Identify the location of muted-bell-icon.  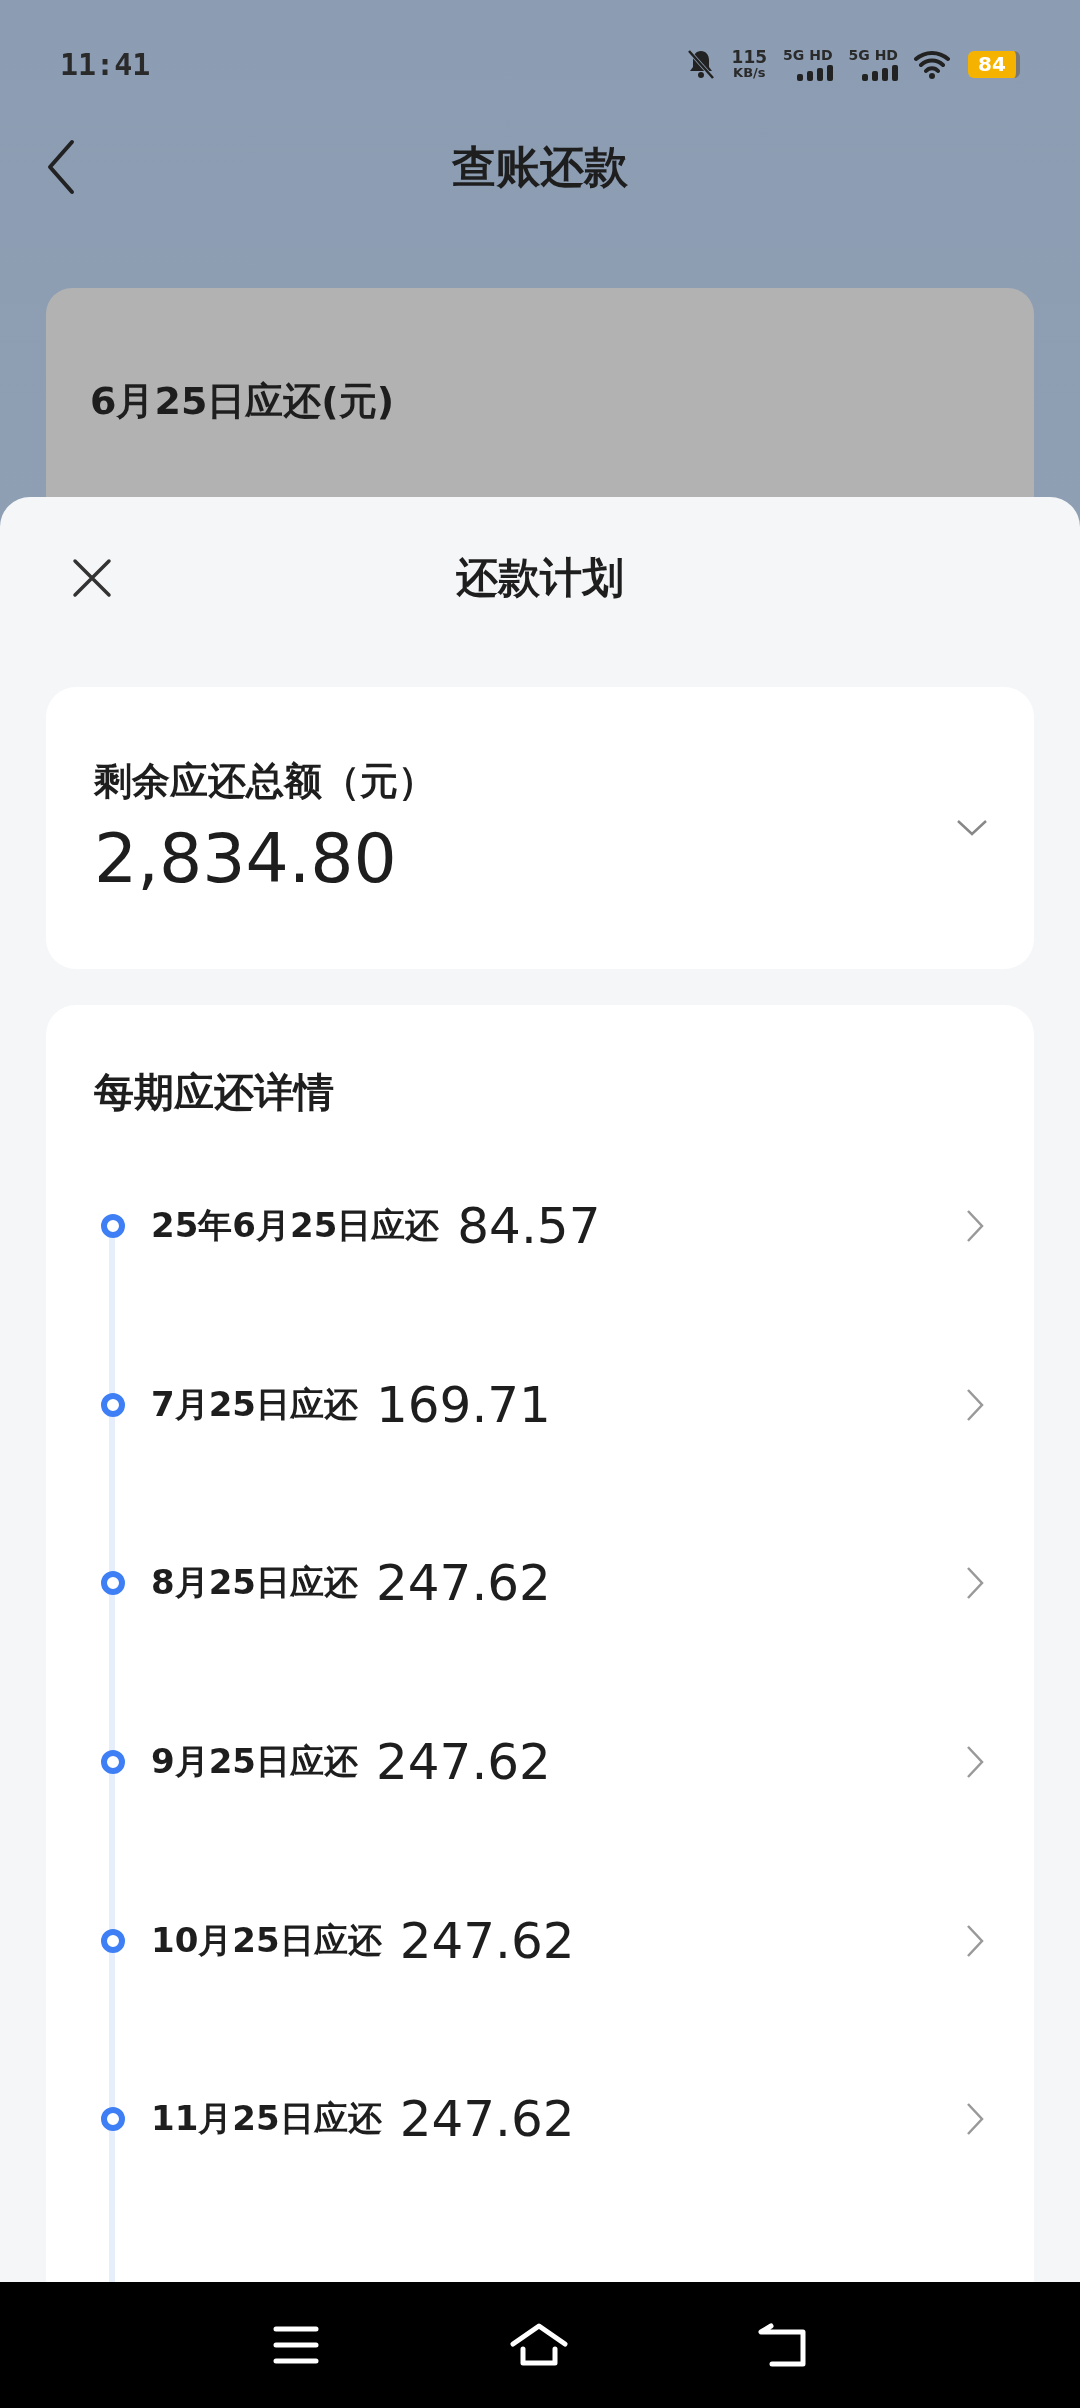
(700, 64).